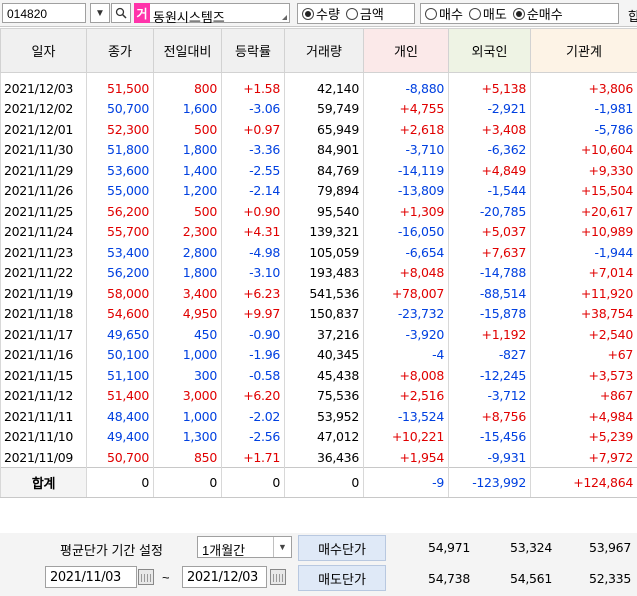 The image size is (637, 596). What do you see at coordinates (187, 190) in the screenshot?
I see `row-change: 1,200` at bounding box center [187, 190].